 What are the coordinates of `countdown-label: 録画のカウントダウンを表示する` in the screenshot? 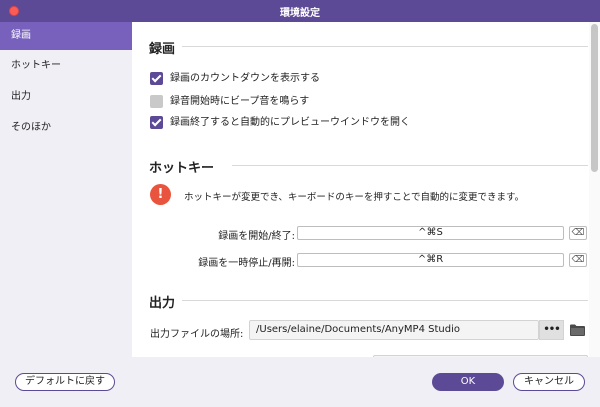 It's located at (245, 78).